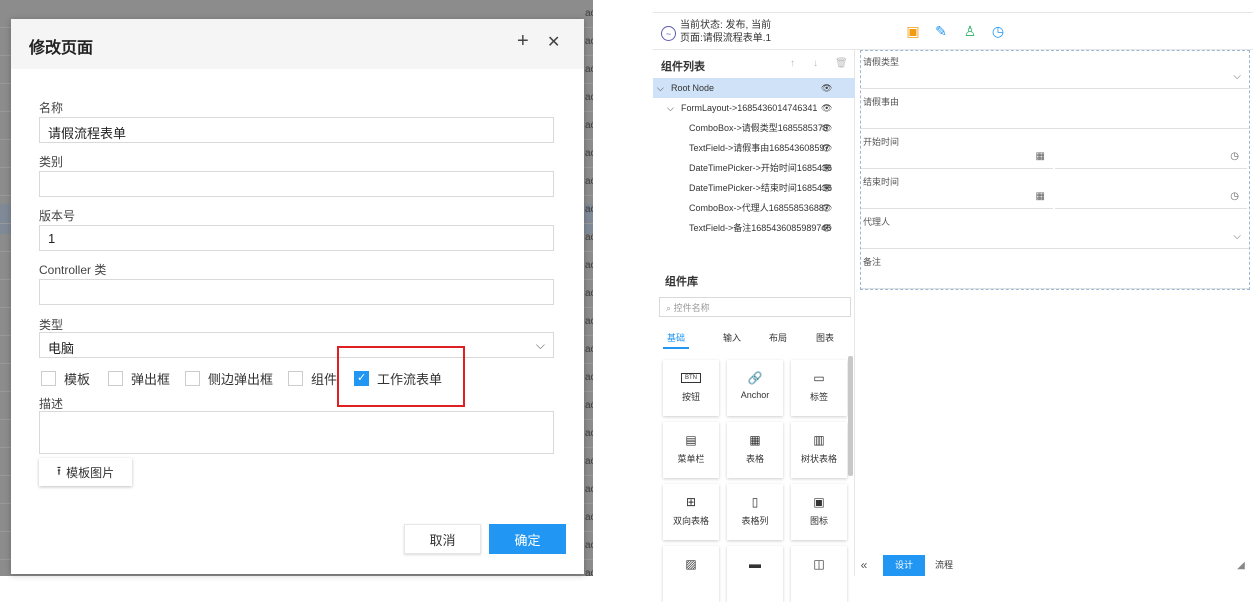 The height and width of the screenshot is (602, 1253). I want to click on modal-title: 修改页面, so click(61, 48).